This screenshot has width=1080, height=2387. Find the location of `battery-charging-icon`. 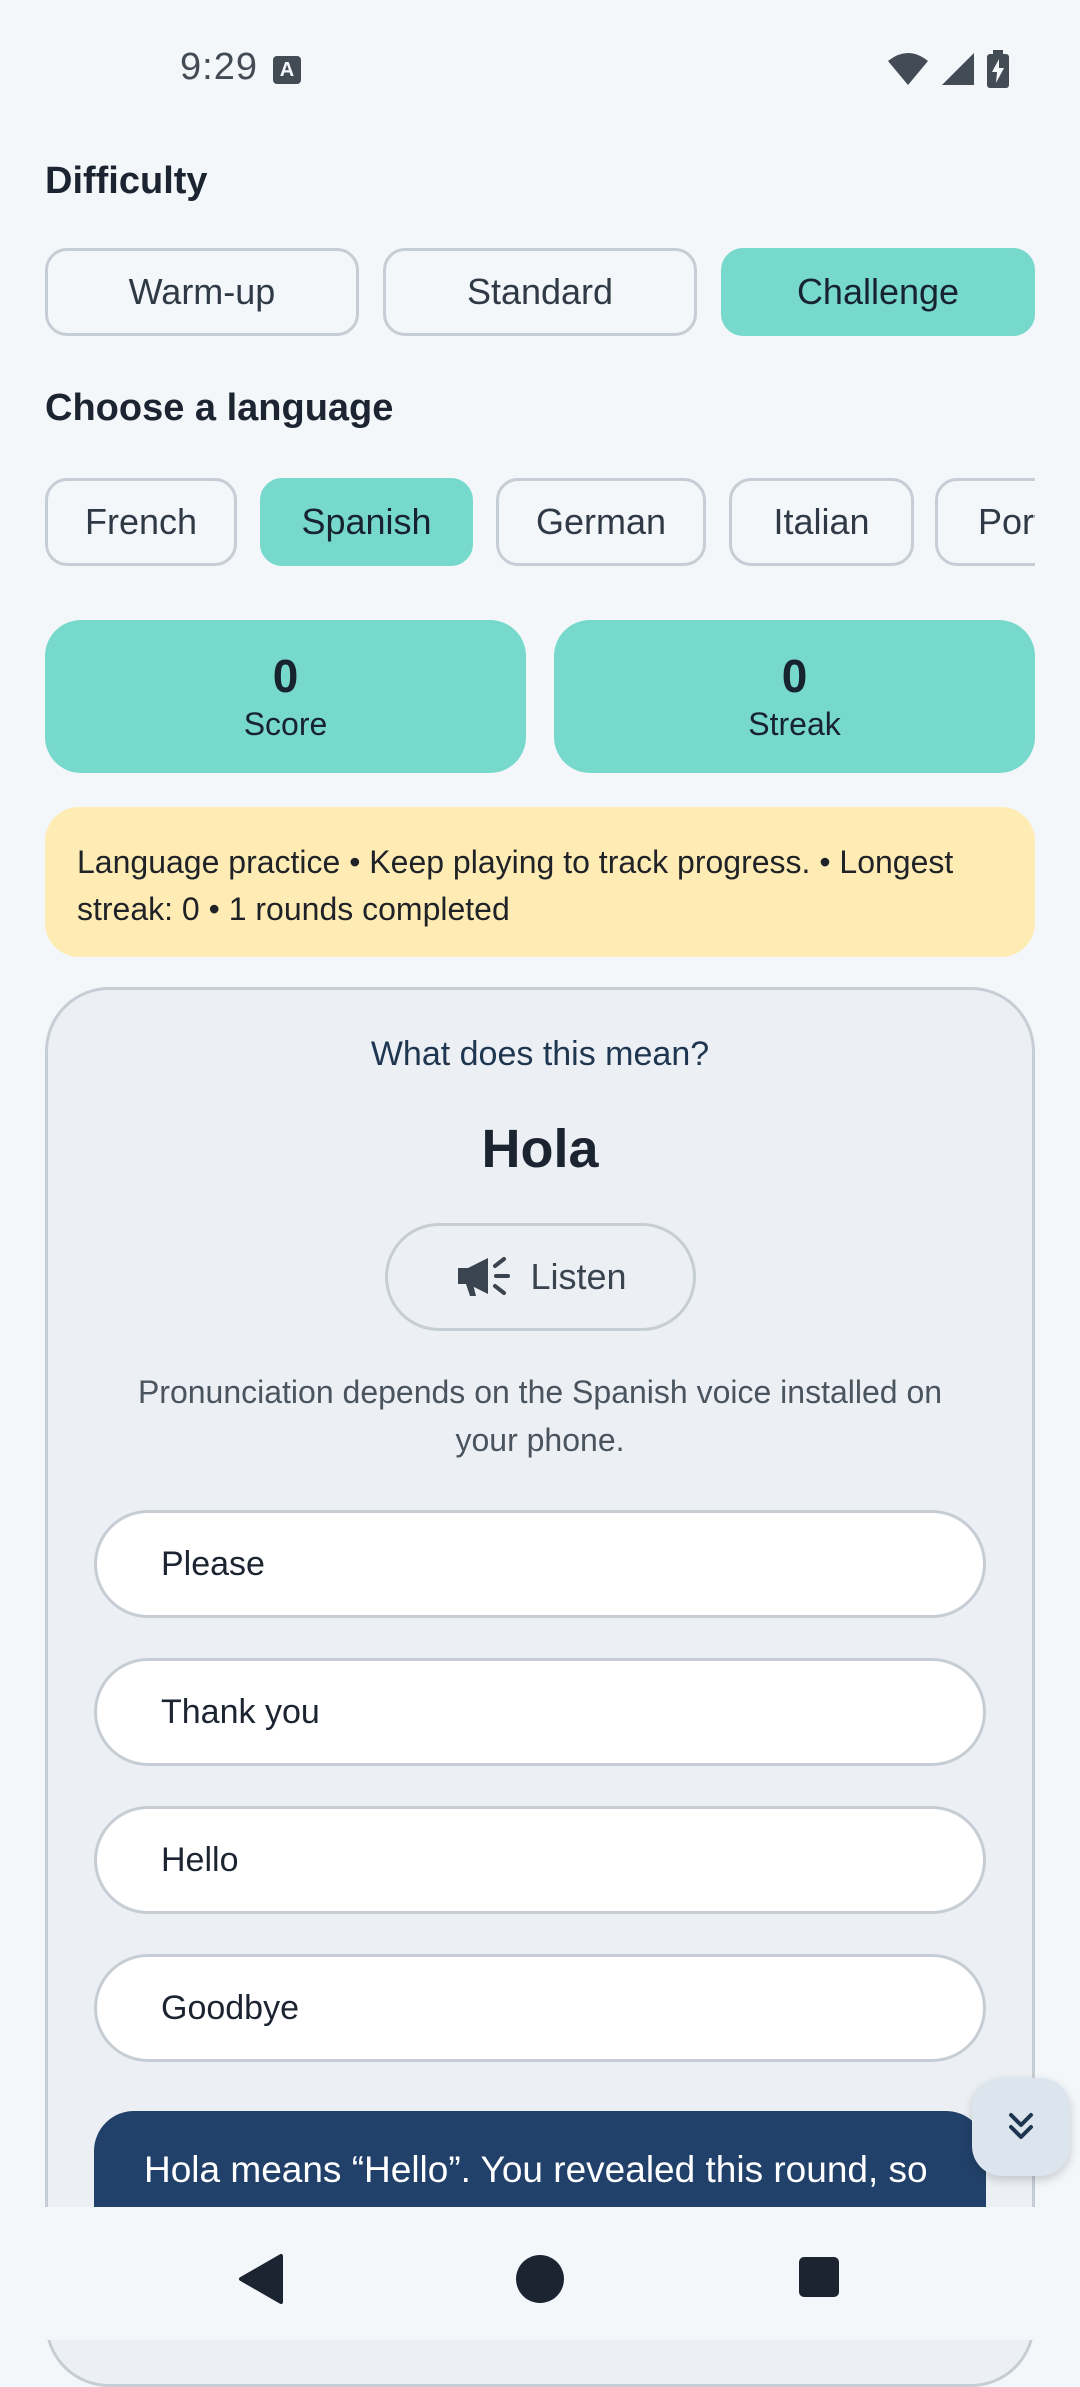

battery-charging-icon is located at coordinates (998, 69).